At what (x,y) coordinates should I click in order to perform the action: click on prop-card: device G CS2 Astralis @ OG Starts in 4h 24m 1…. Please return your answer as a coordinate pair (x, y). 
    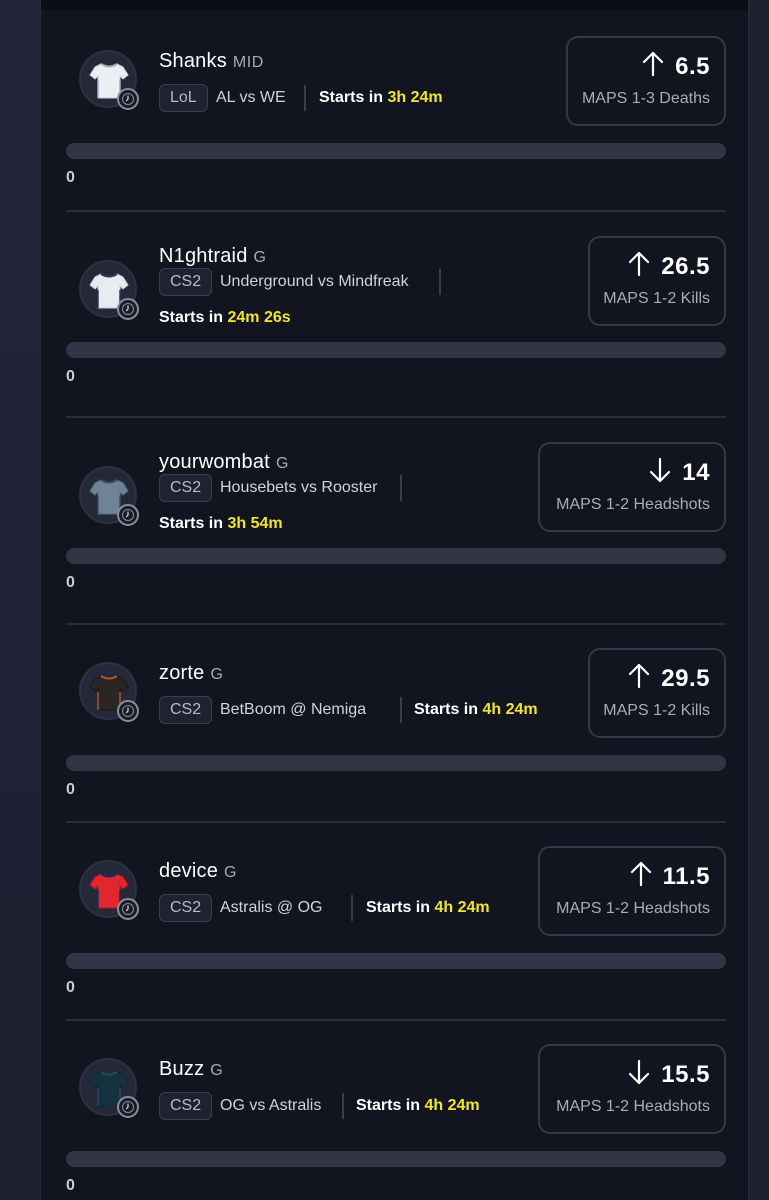
    Looking at the image, I should click on (396, 931).